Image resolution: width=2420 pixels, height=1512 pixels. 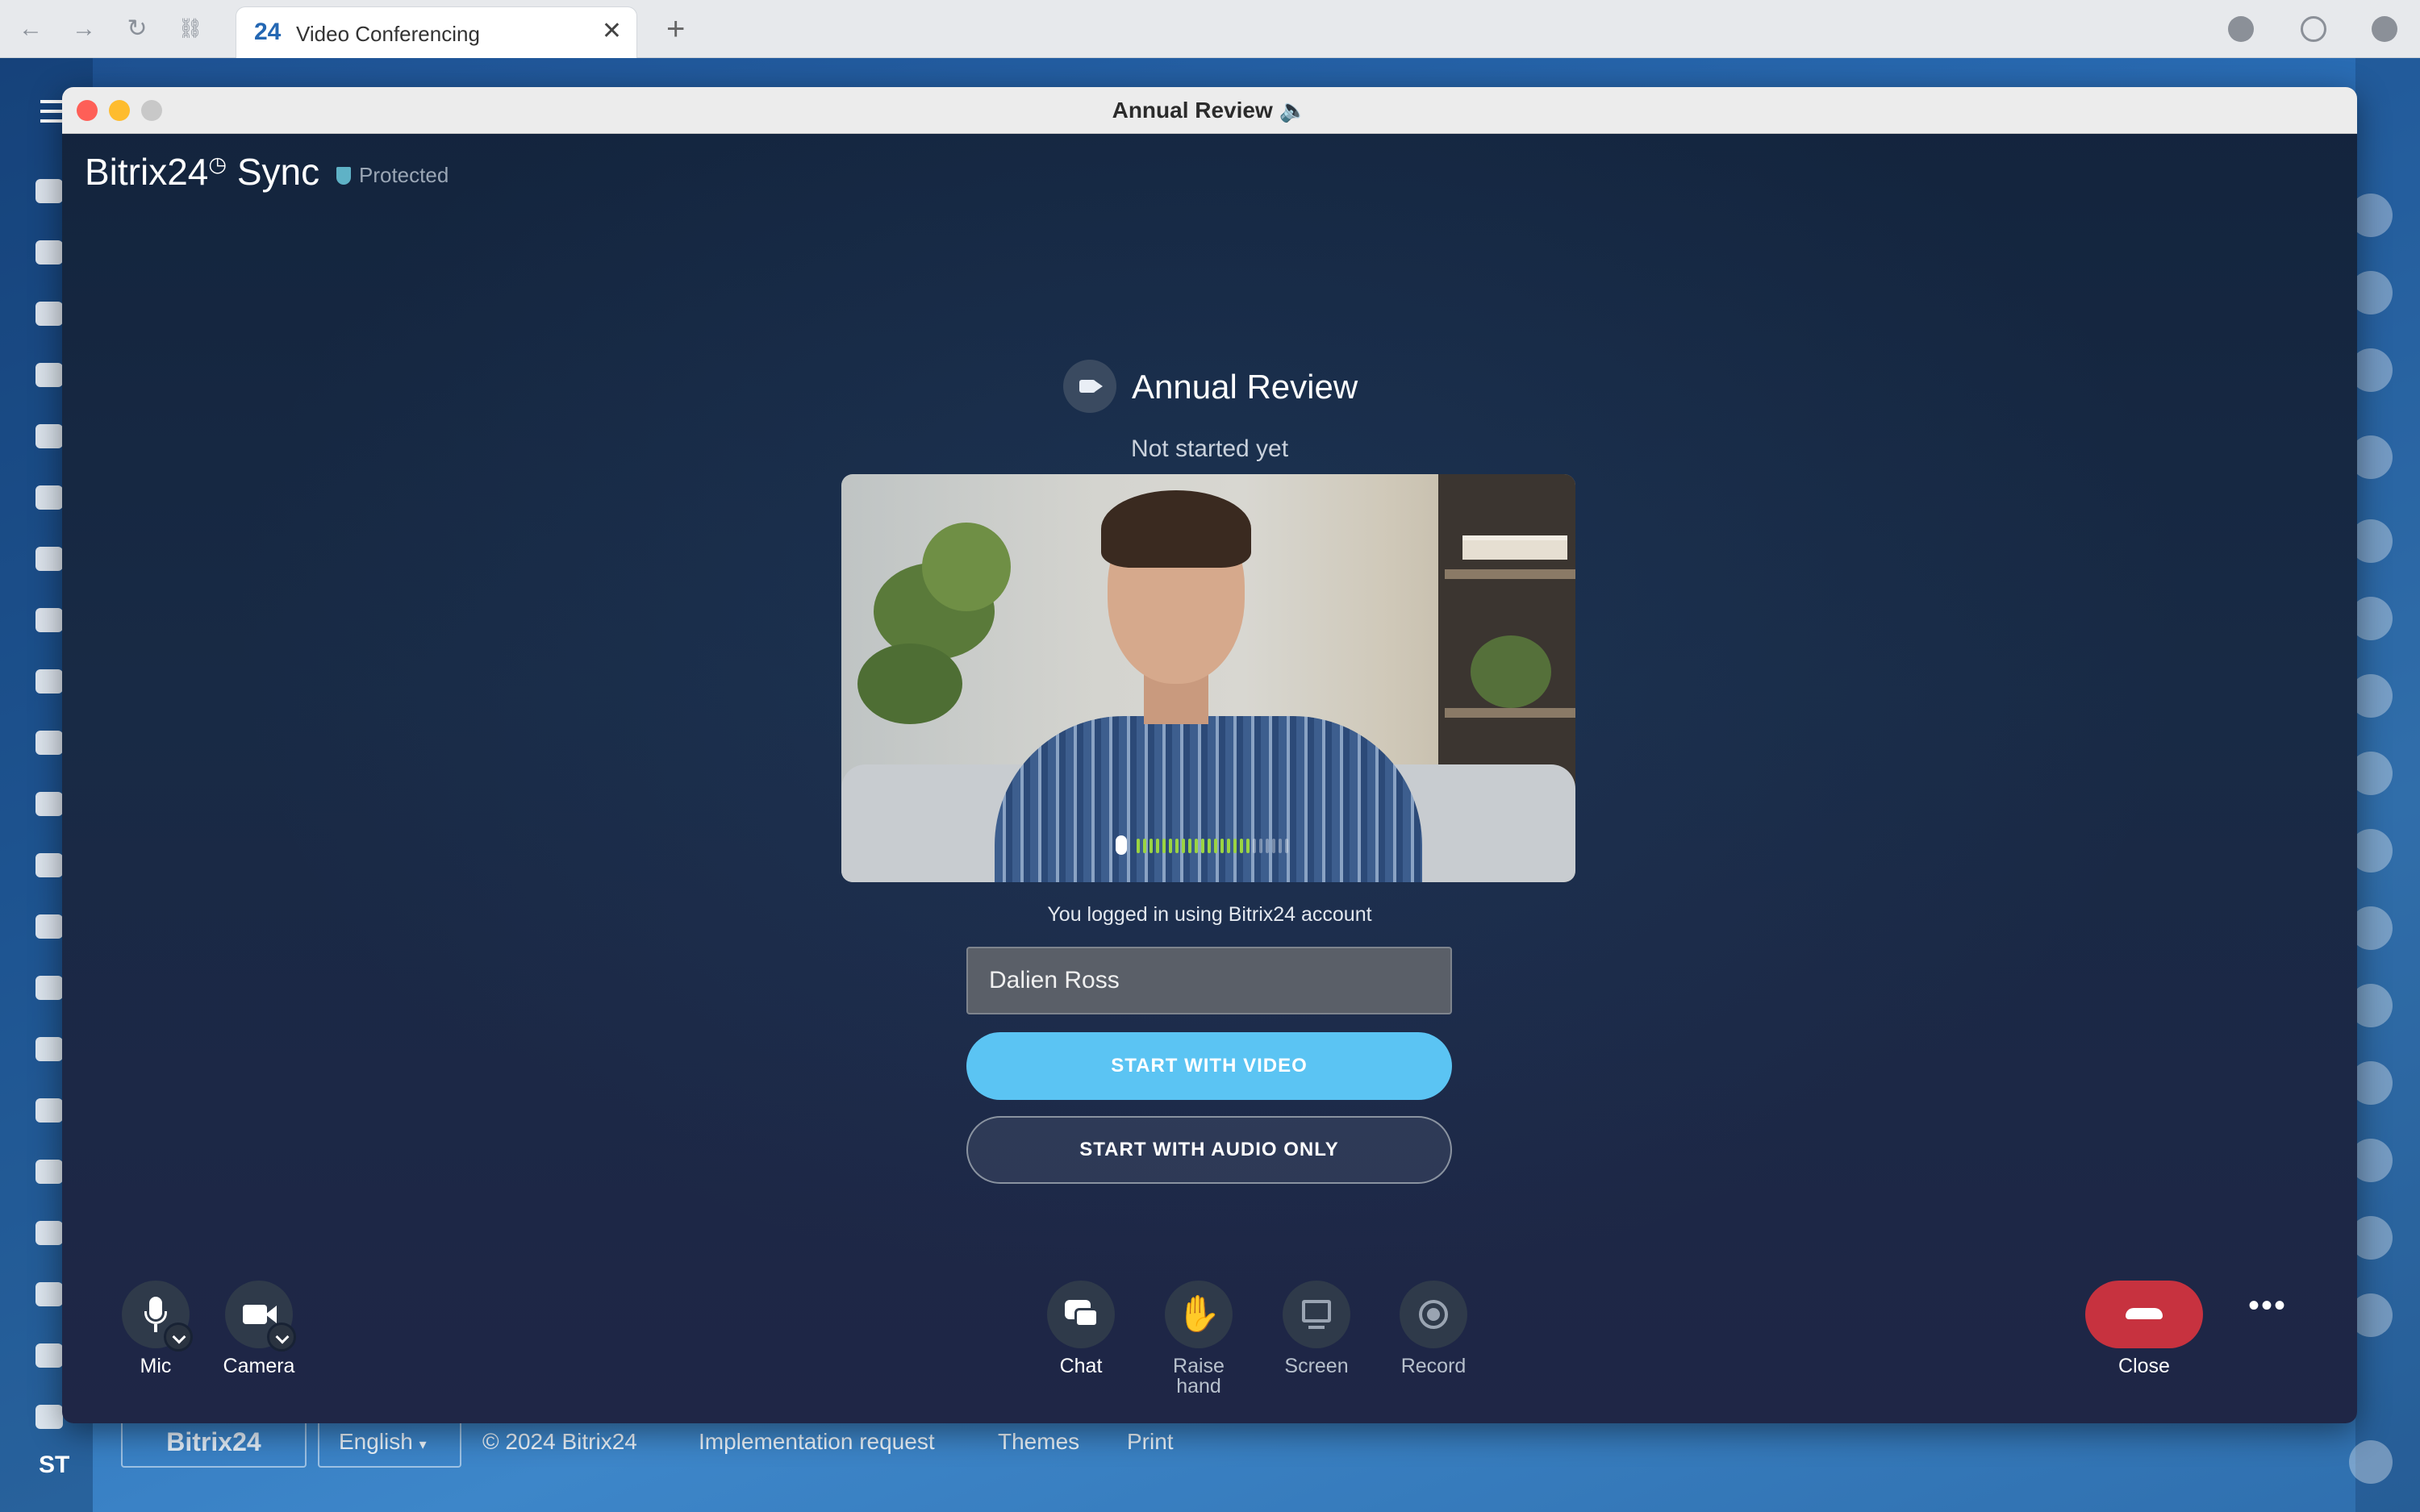 I want to click on user-initials-avatar: ST, so click(x=54, y=1465).